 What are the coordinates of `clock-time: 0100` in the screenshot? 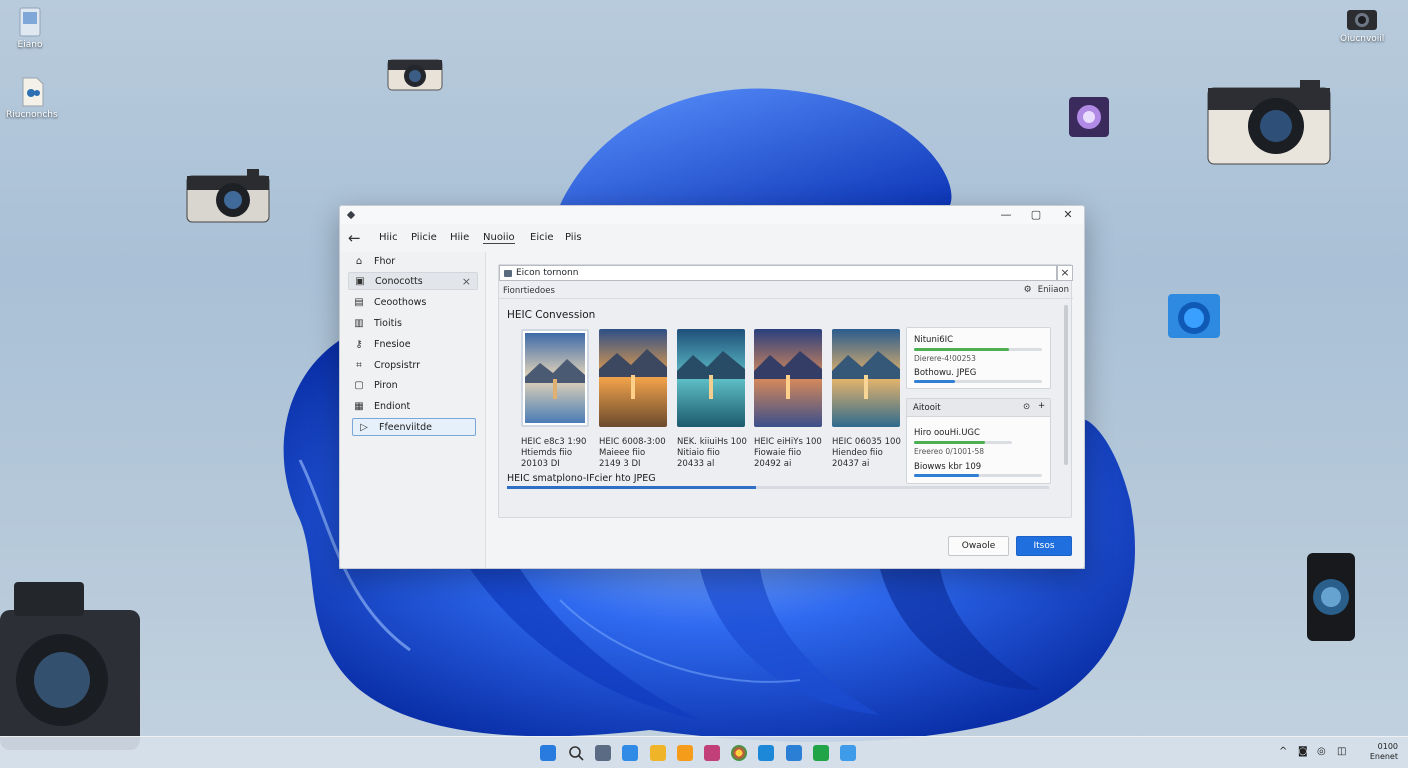 It's located at (1387, 746).